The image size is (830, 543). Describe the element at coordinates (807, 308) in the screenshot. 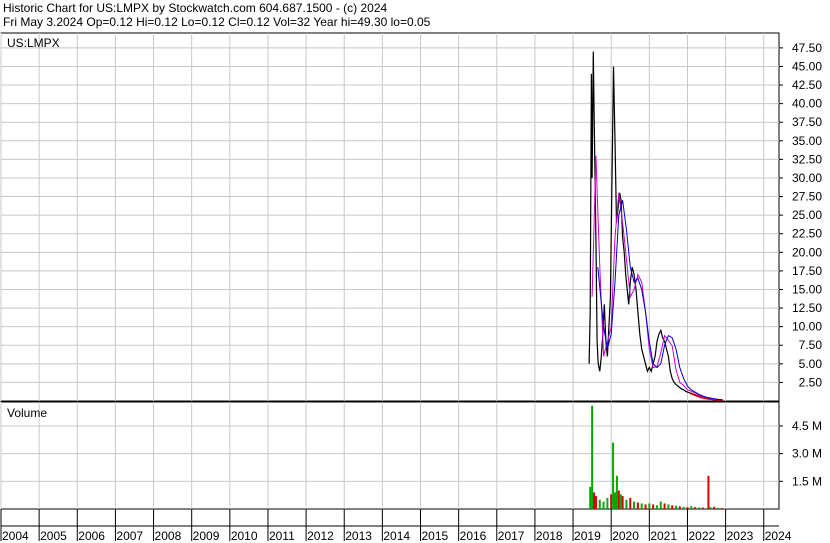

I see `price-y-tick-label: 12.50` at that location.